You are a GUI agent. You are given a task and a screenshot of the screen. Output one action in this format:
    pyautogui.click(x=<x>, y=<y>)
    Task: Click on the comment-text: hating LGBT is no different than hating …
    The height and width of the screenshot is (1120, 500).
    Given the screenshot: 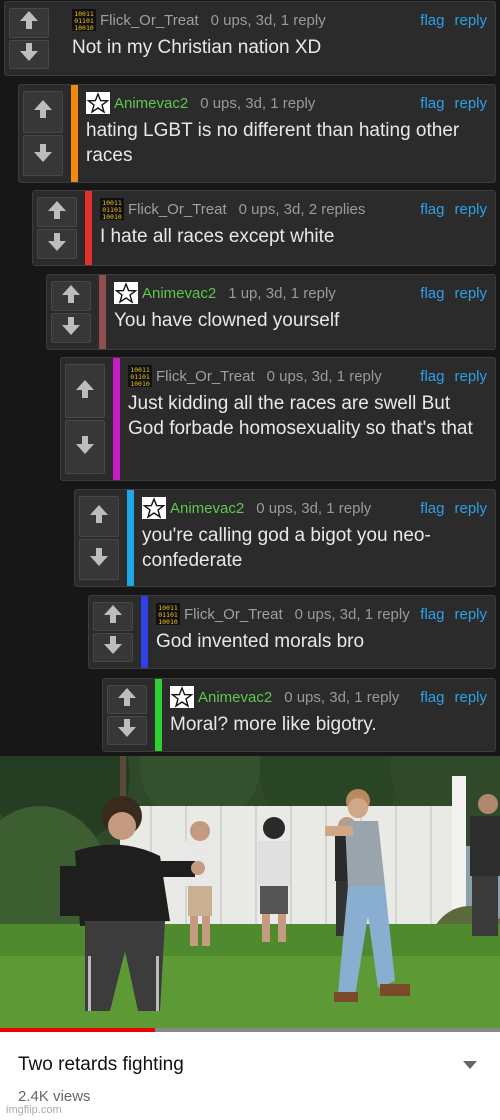 What is the action you would take?
    pyautogui.click(x=273, y=143)
    